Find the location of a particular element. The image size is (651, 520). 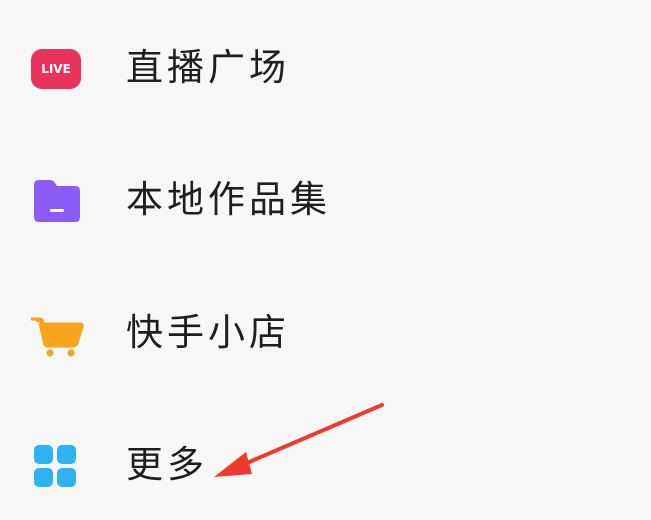

menu-item-label: 更多 is located at coordinates (167, 464).